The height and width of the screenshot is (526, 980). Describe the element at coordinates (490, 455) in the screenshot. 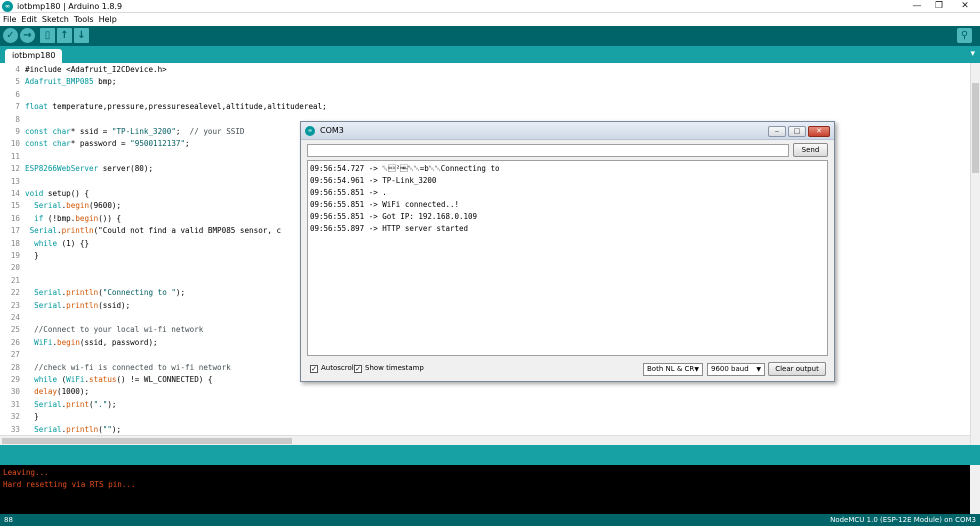

I see `message-area` at that location.